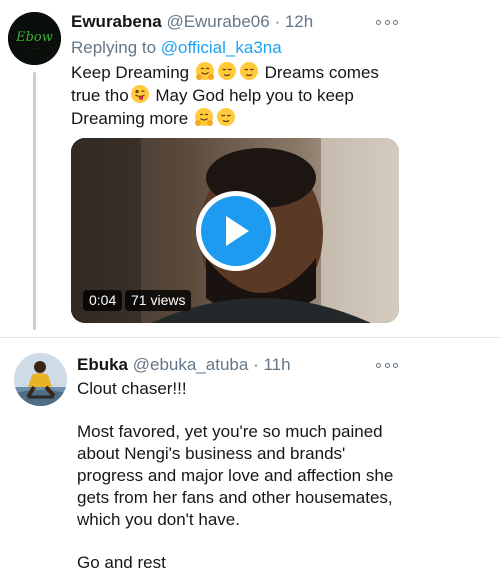 The width and height of the screenshot is (501, 574). I want to click on tweet-line-1: Keep Dreaming Dreams comes, so click(231, 72).